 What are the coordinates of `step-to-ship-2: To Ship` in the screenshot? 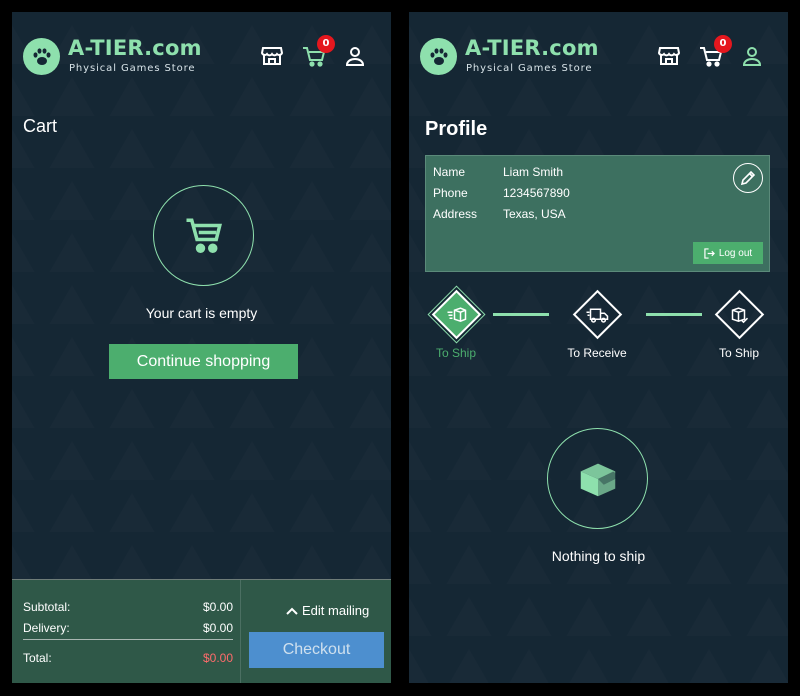 It's located at (739, 324).